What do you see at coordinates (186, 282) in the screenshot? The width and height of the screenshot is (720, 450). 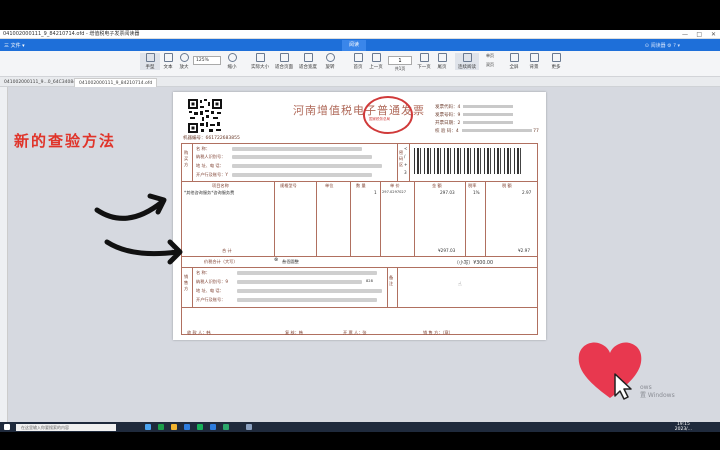 I see `seller-side-label: 销售方` at bounding box center [186, 282].